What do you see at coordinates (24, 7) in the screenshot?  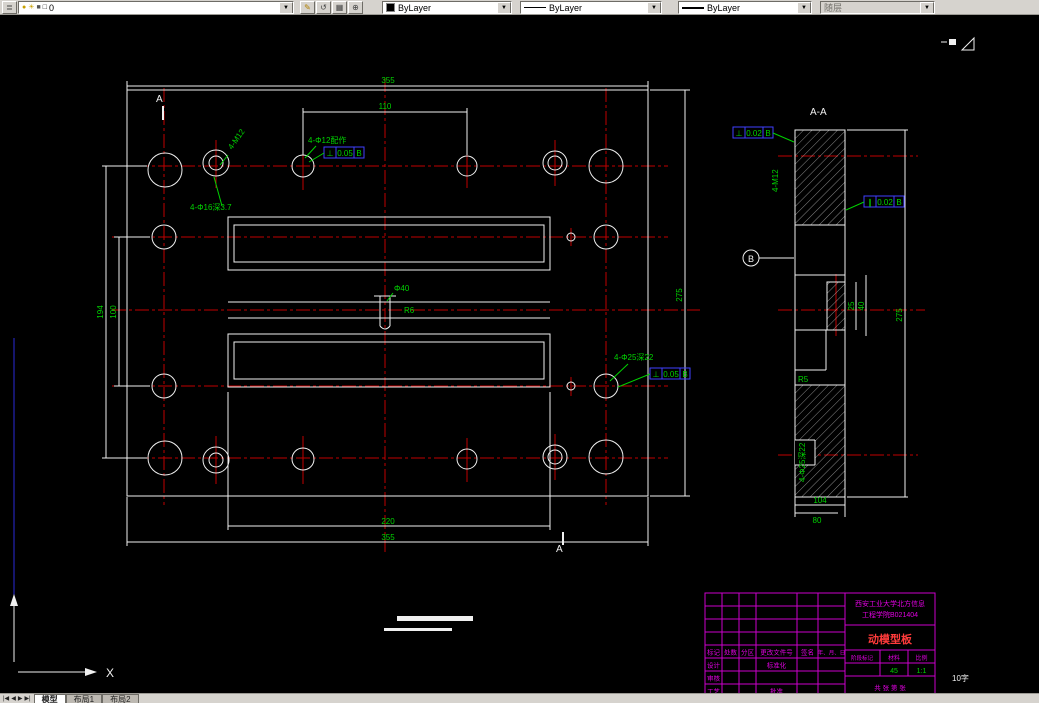 I see `layer-on-icon: ●` at bounding box center [24, 7].